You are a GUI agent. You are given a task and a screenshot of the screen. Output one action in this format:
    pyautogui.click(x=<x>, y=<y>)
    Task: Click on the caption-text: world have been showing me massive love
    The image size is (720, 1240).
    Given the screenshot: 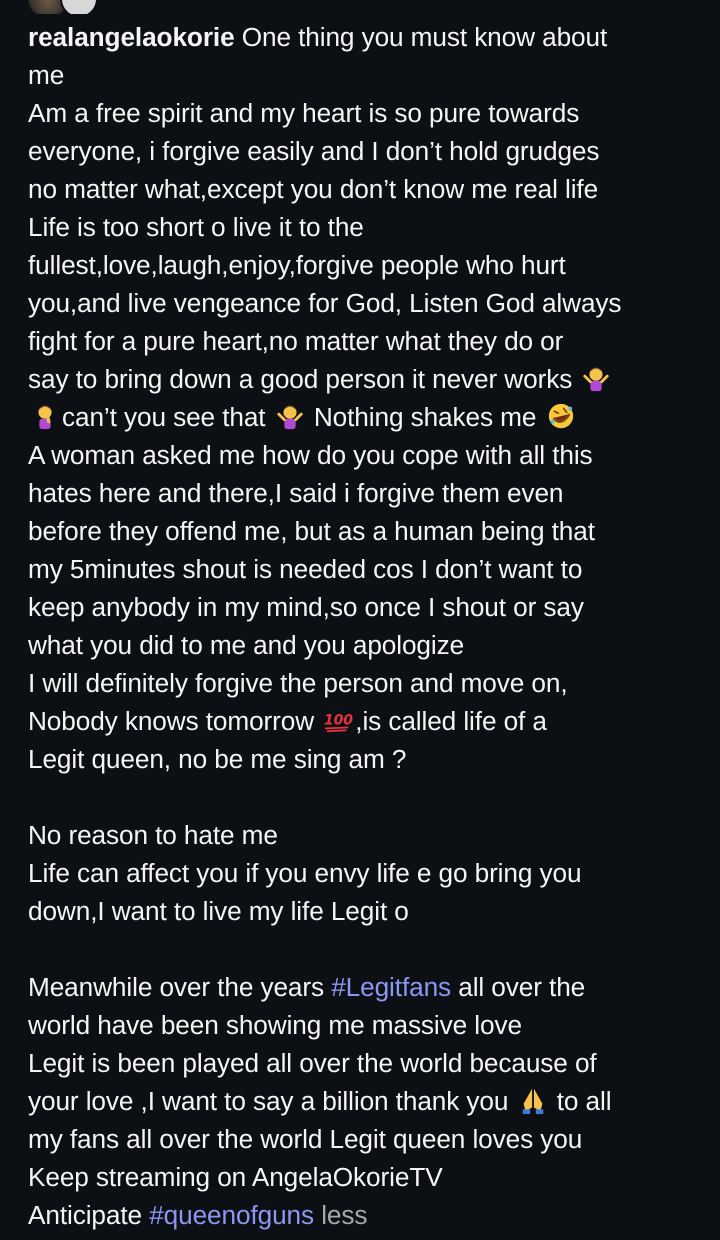 What is the action you would take?
    pyautogui.click(x=275, y=1025)
    